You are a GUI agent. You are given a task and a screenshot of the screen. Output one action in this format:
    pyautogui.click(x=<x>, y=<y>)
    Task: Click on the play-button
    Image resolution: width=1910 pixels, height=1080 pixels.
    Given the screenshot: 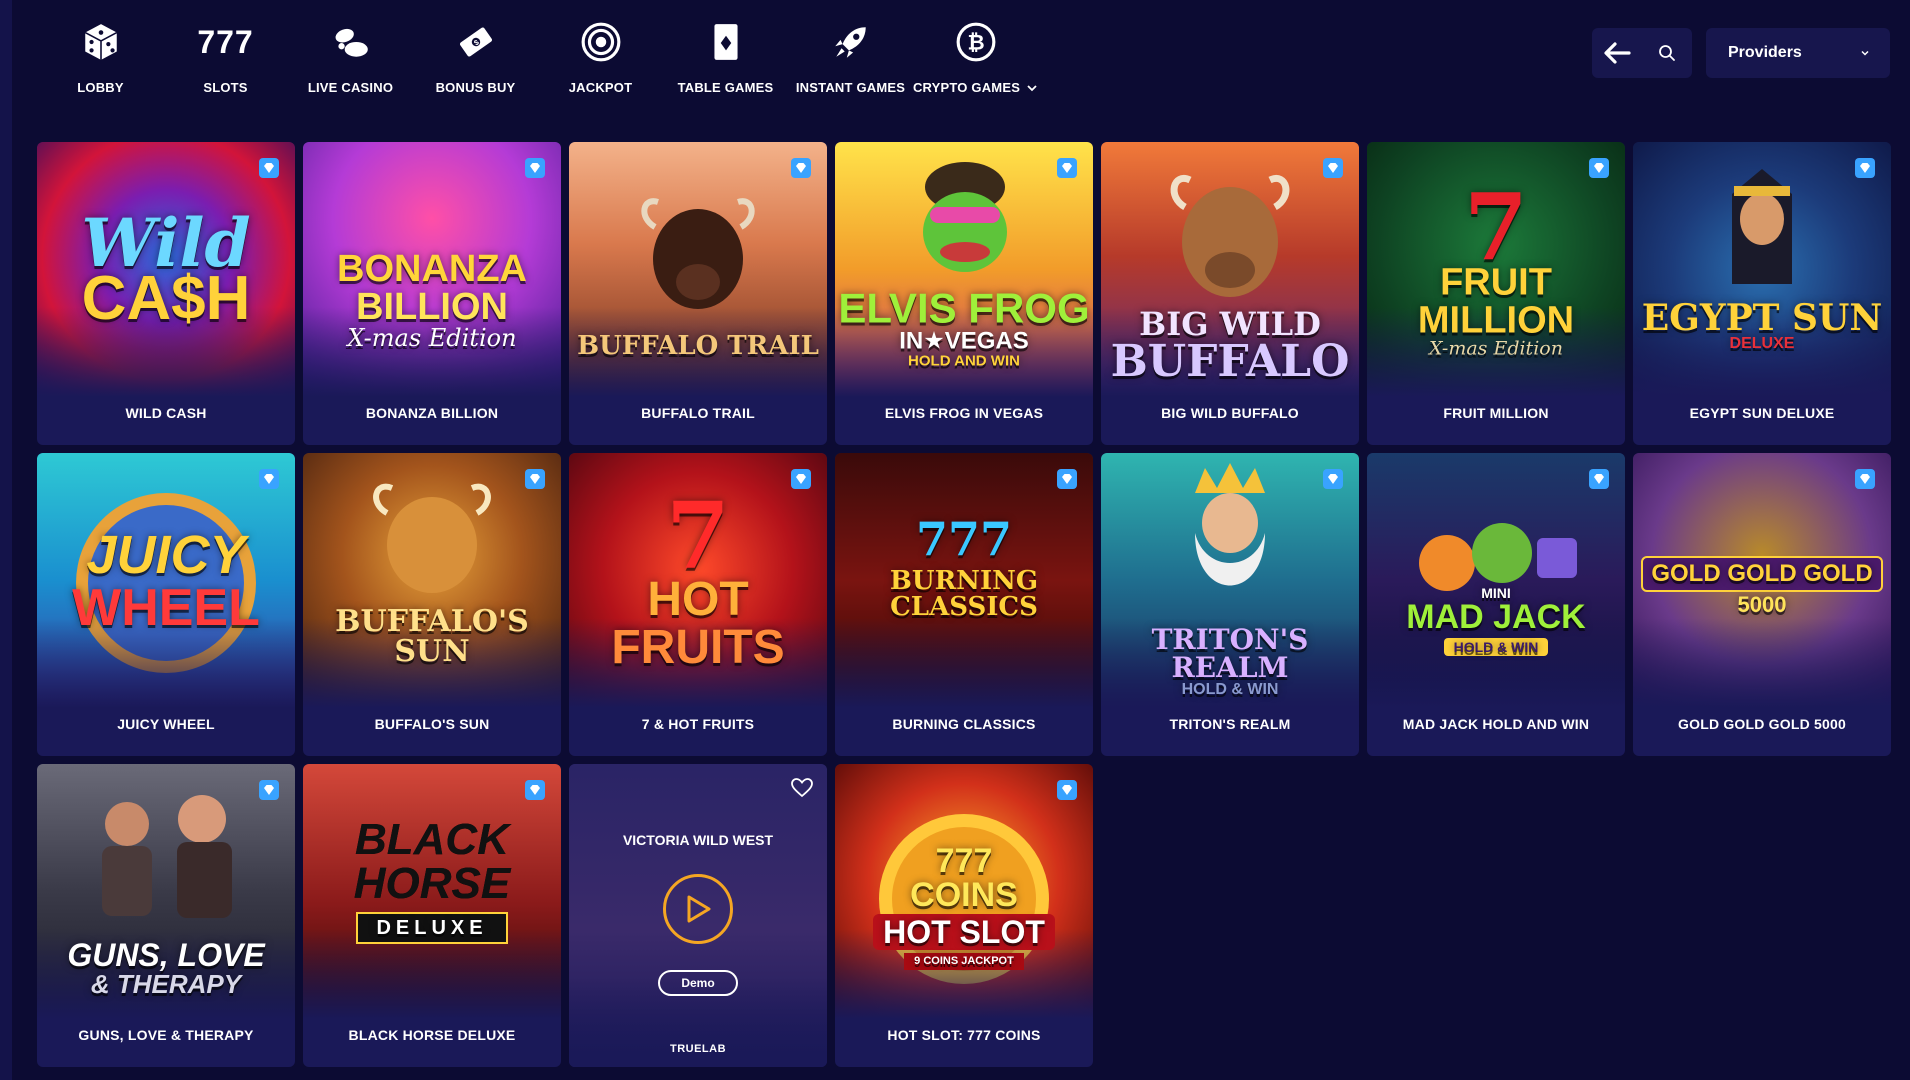 What is the action you would take?
    pyautogui.click(x=698, y=909)
    